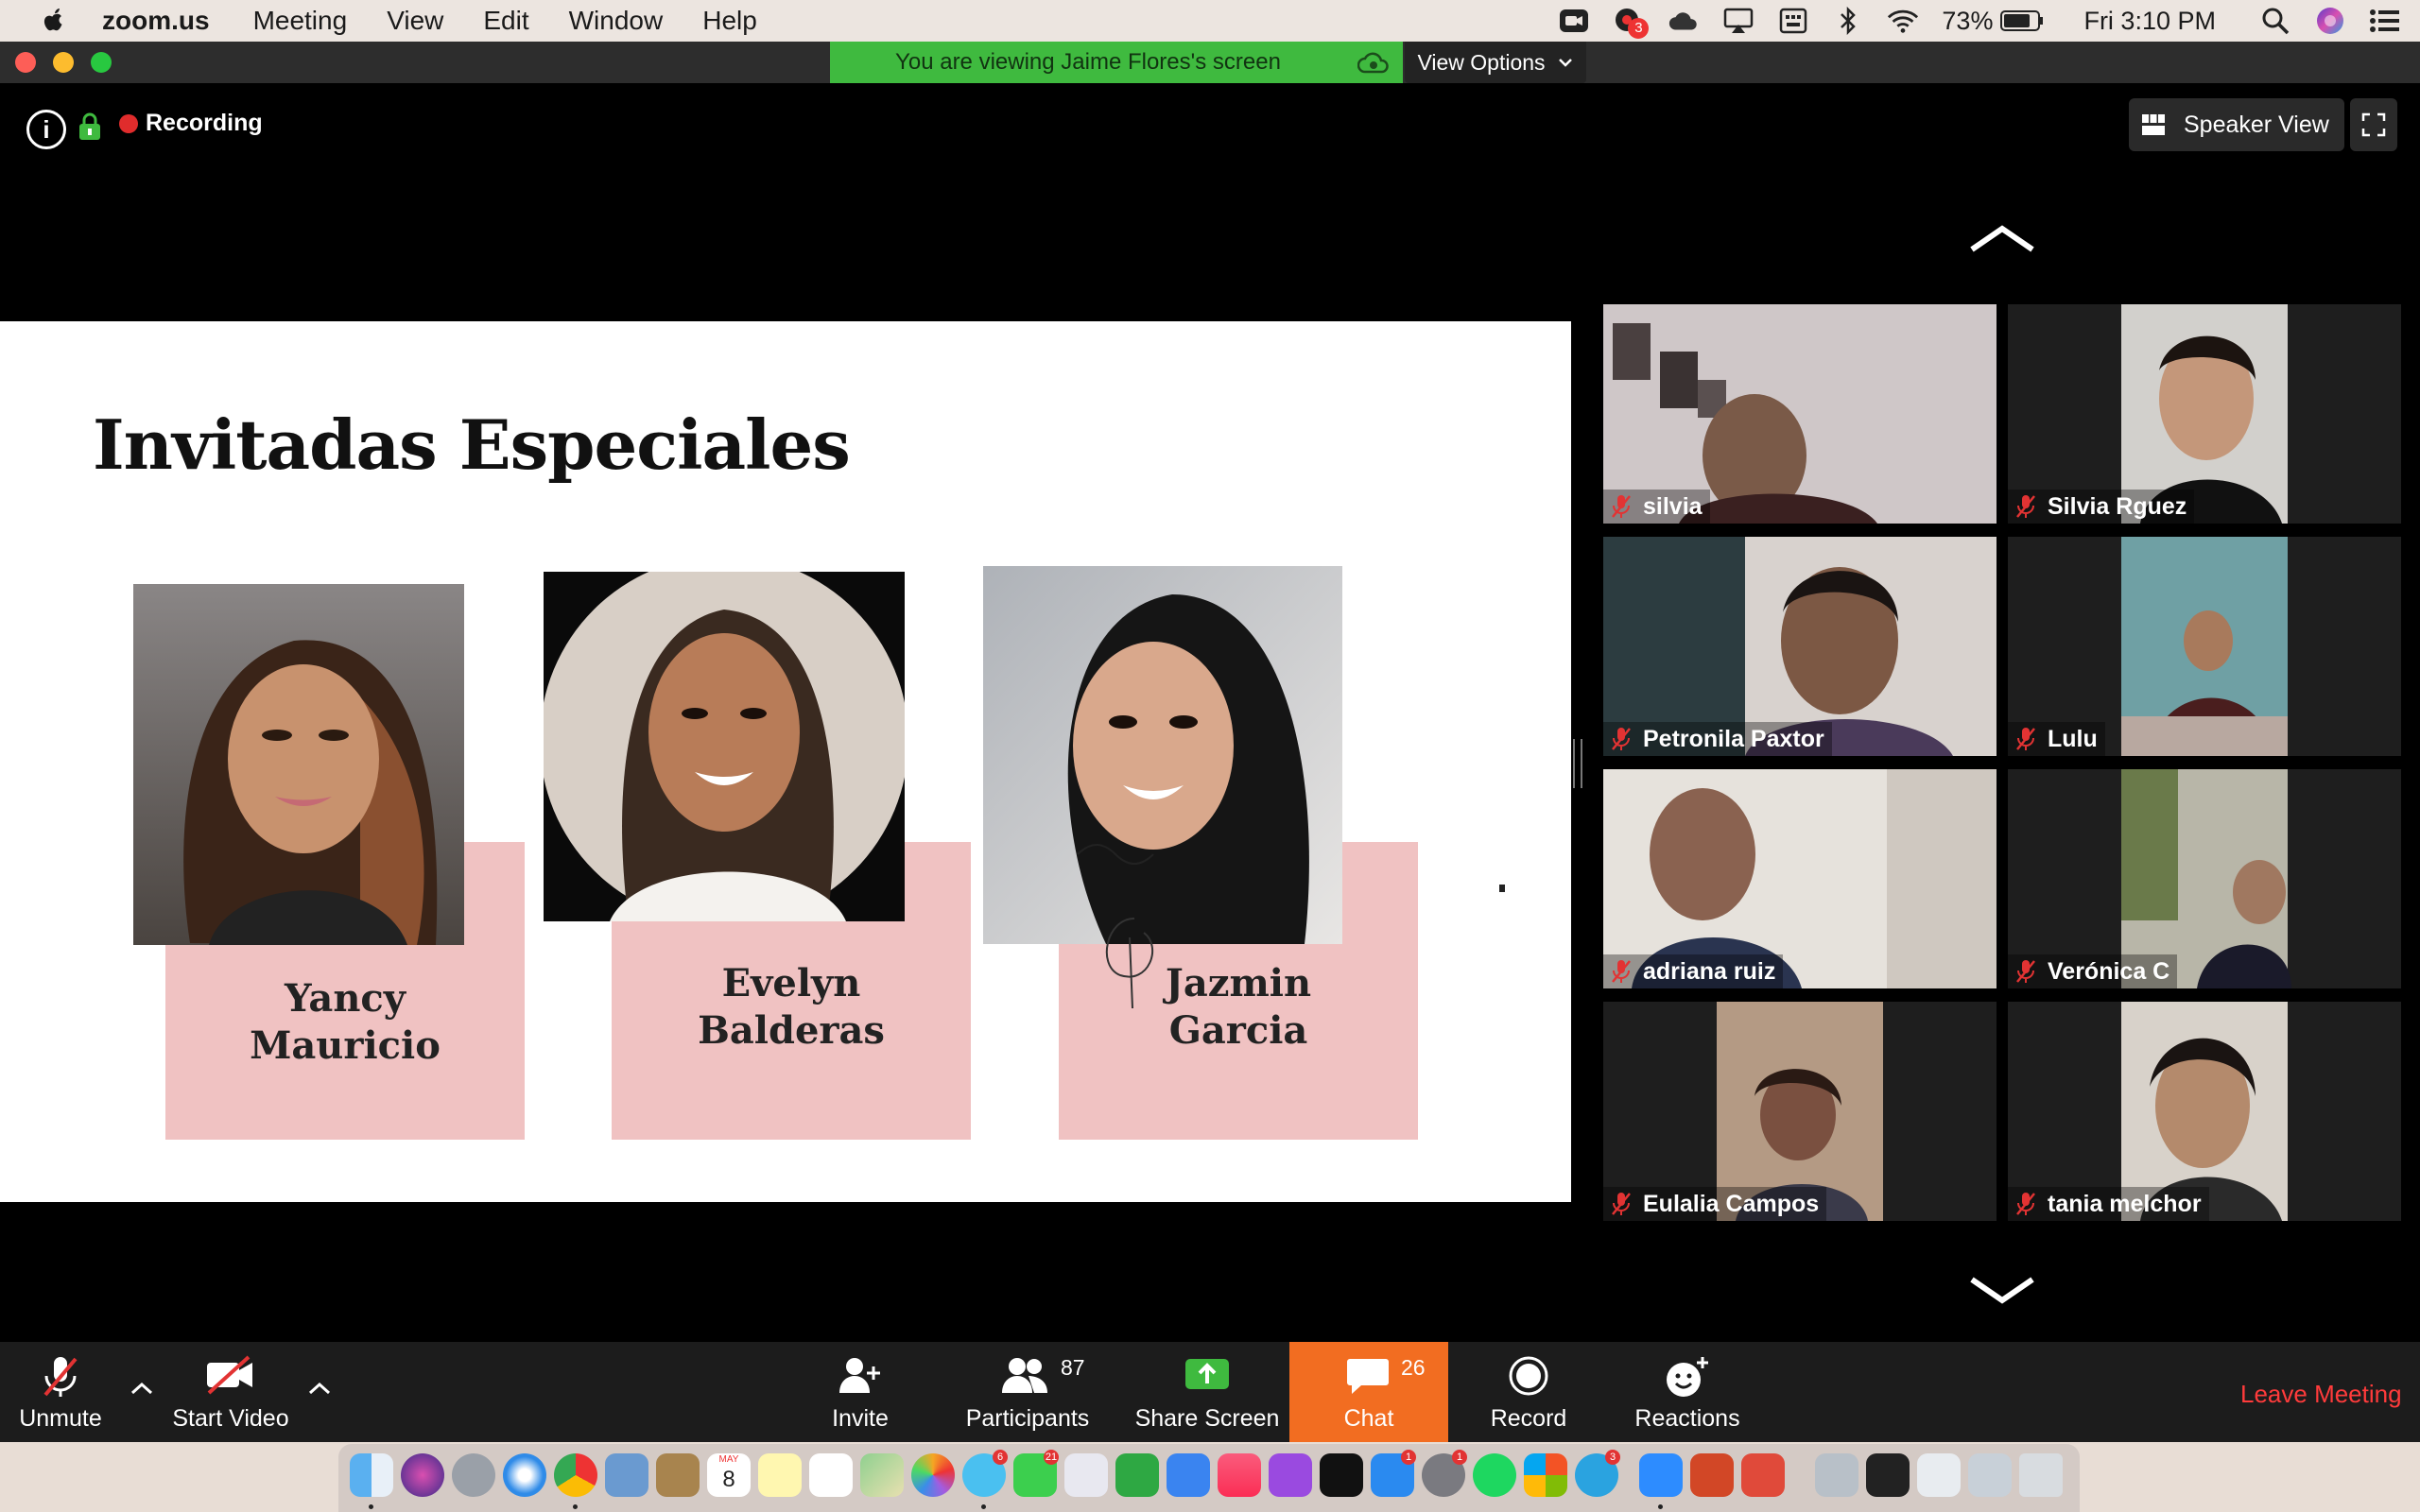 This screenshot has height=1512, width=2420. I want to click on folder-stack-icon, so click(1836, 1475).